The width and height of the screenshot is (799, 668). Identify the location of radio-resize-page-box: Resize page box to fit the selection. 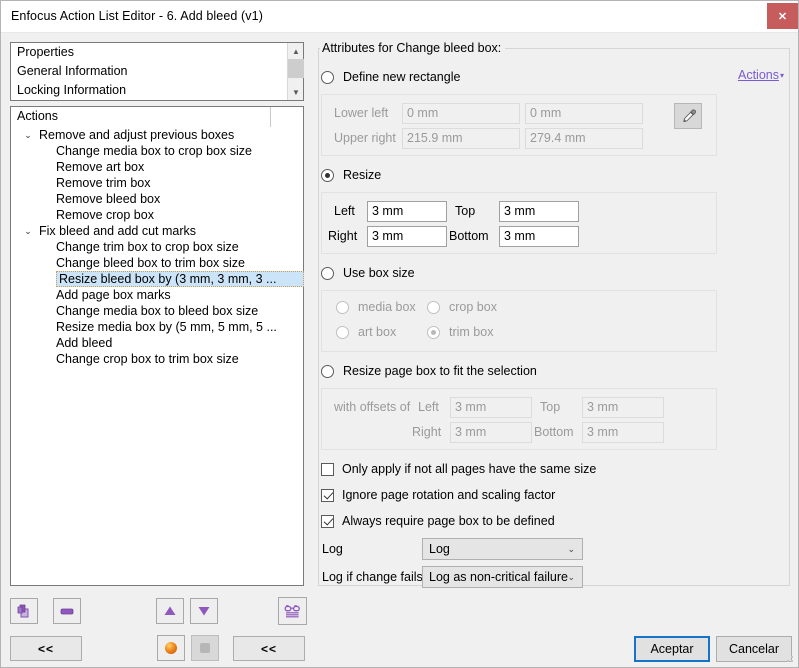
(429, 371).